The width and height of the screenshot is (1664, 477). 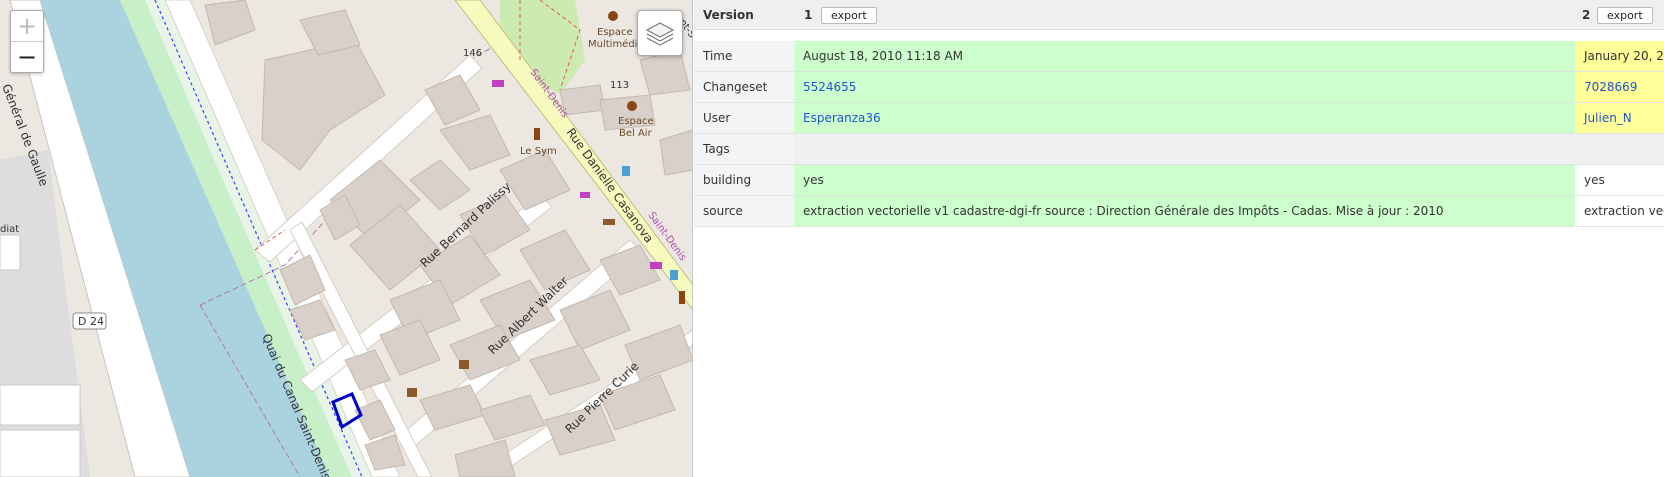 I want to click on user-v1-cell: Esperanza36, so click(x=1184, y=118).